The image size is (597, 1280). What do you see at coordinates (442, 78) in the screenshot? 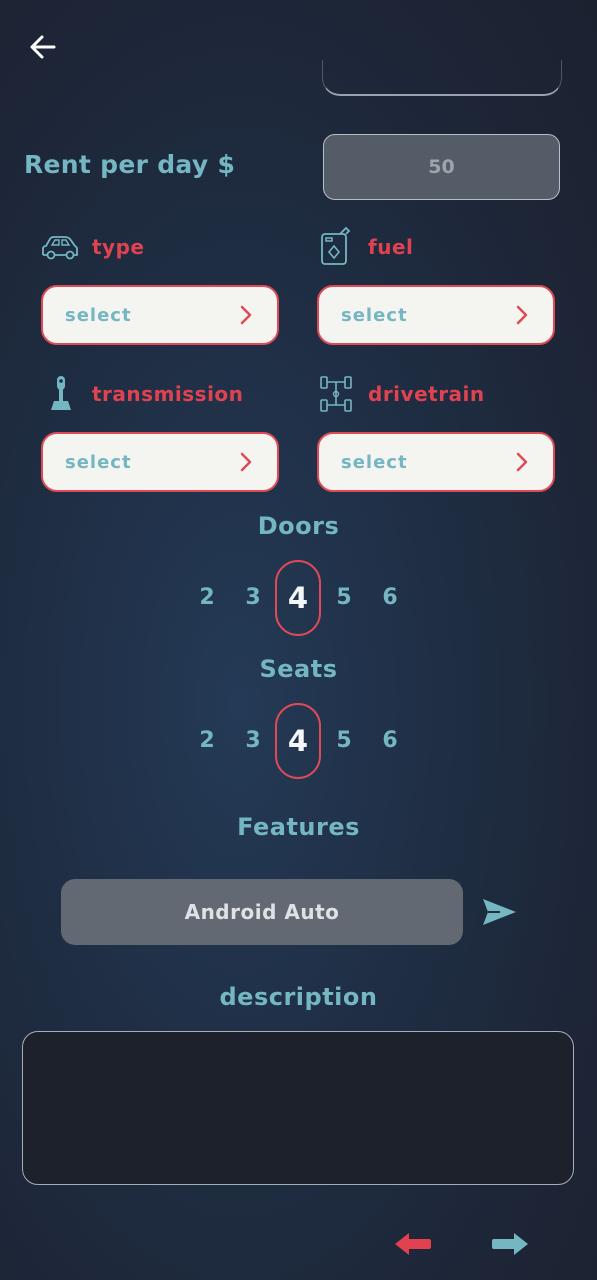
I see `previous-field-edge` at bounding box center [442, 78].